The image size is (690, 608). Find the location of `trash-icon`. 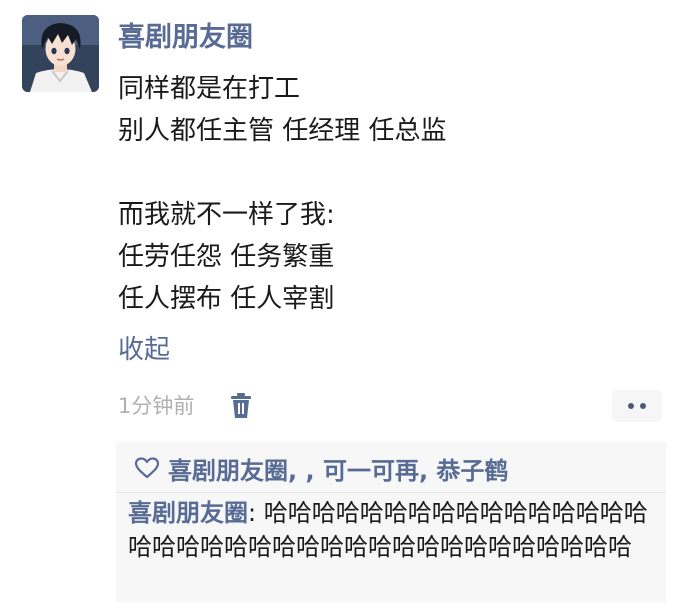

trash-icon is located at coordinates (241, 406).